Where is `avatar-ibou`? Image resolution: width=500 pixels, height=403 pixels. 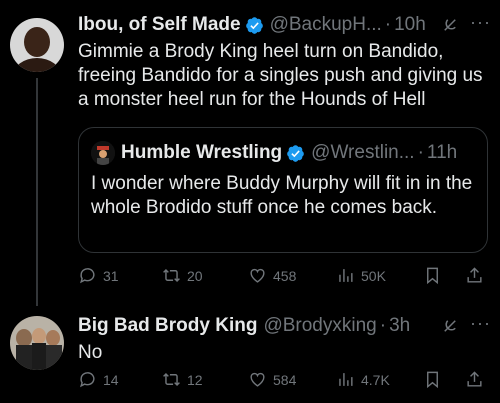
avatar-ibou is located at coordinates (37, 45).